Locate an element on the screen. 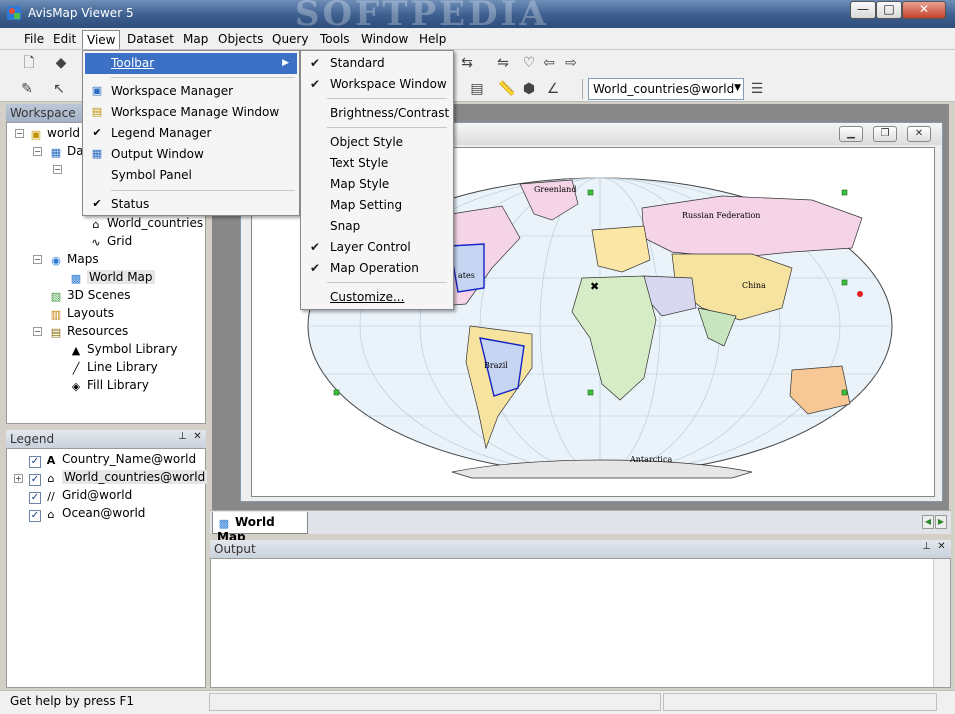 This screenshot has width=955, height=714. menu-file: File is located at coordinates (34, 39).